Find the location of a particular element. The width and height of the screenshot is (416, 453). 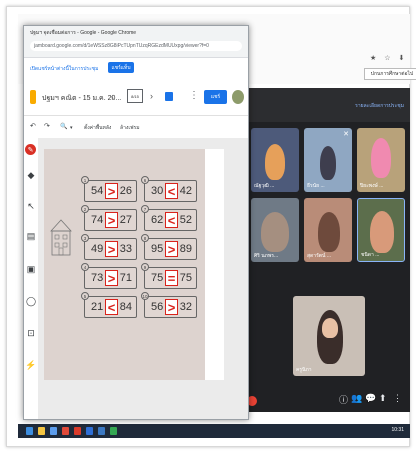

more-options-icon: ⋮ is located at coordinates (397, 398).